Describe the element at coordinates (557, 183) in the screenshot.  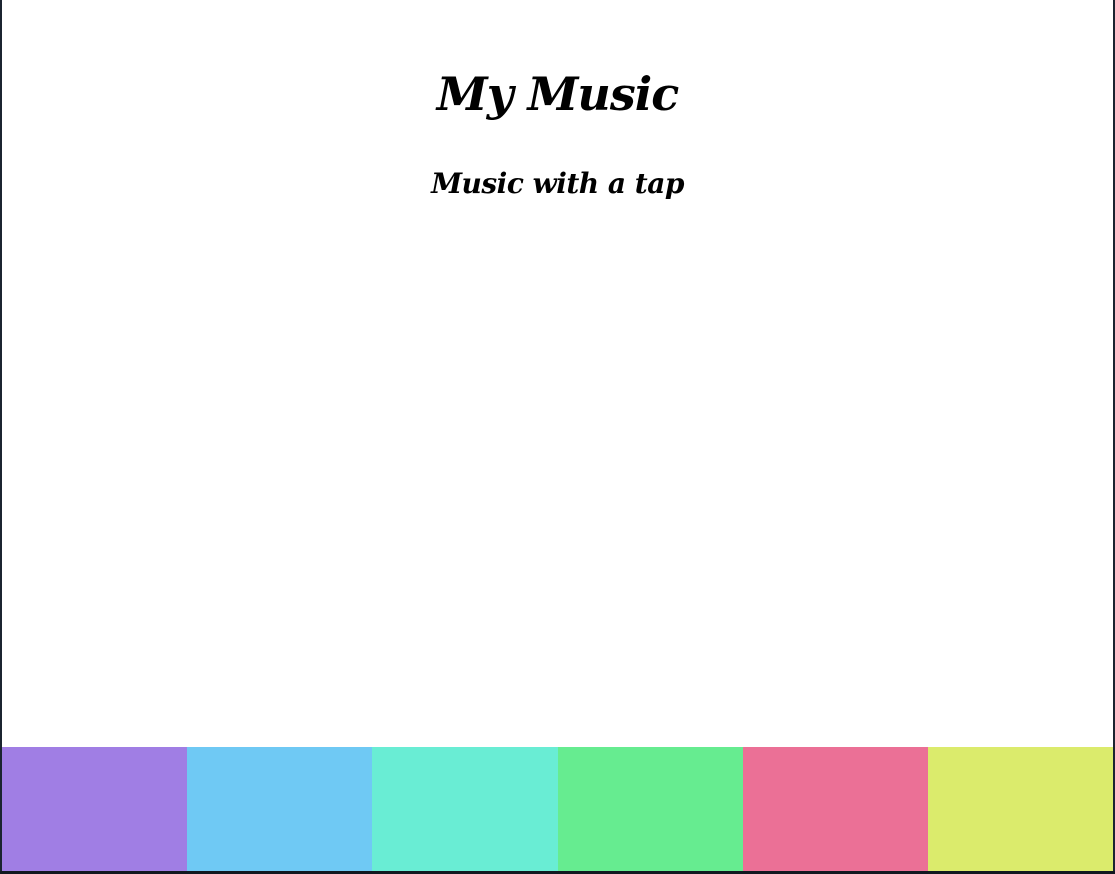
I see `page-subtitle: Music with a tap` at that location.